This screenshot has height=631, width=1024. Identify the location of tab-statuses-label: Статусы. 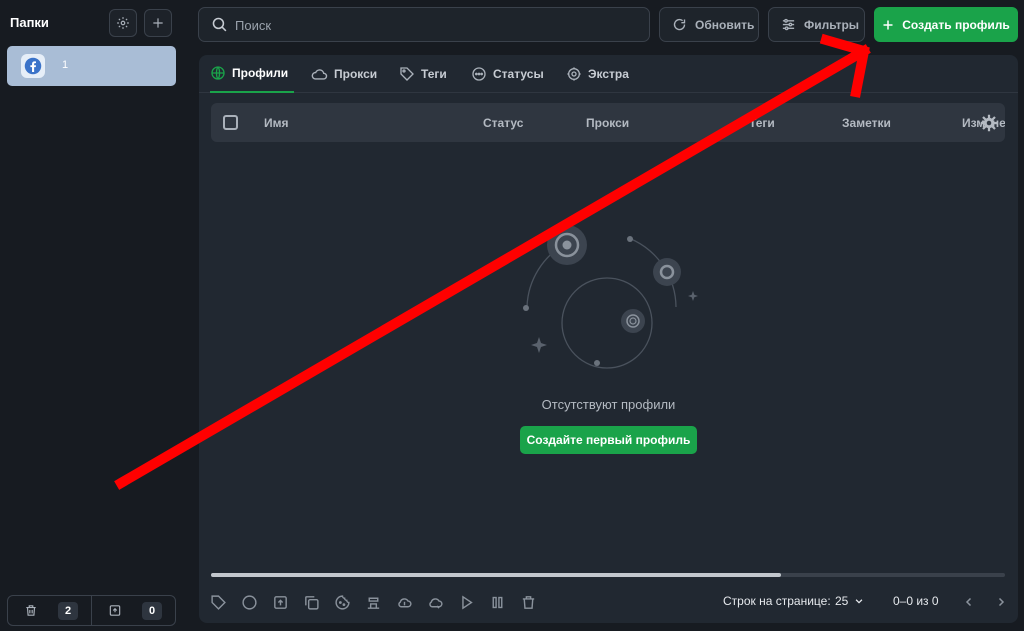
(518, 74).